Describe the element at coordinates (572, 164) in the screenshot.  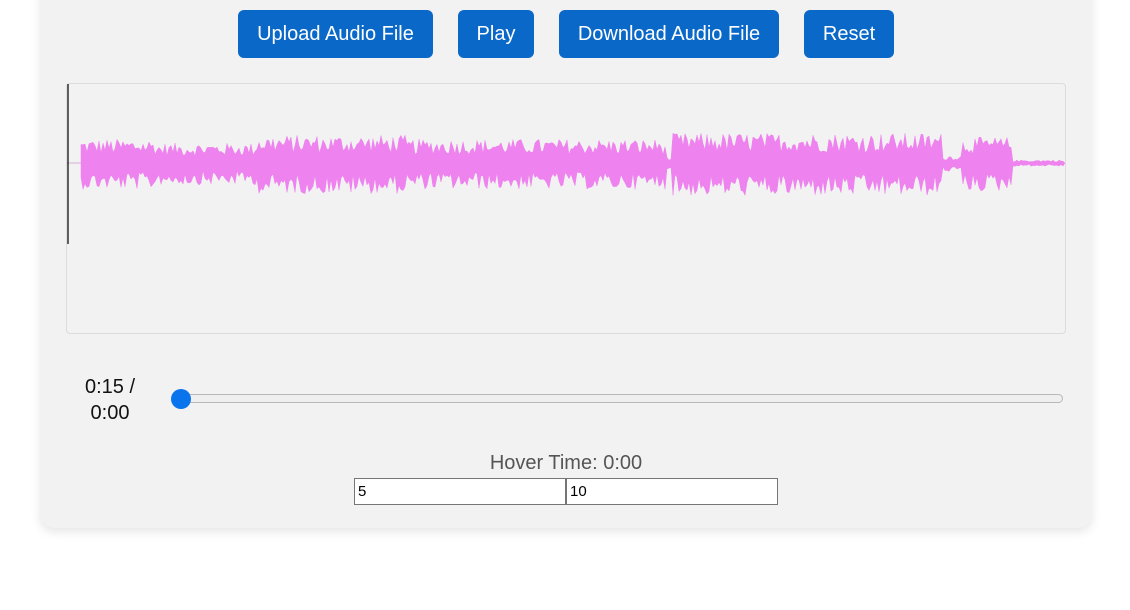
I see `waveform-shape` at that location.